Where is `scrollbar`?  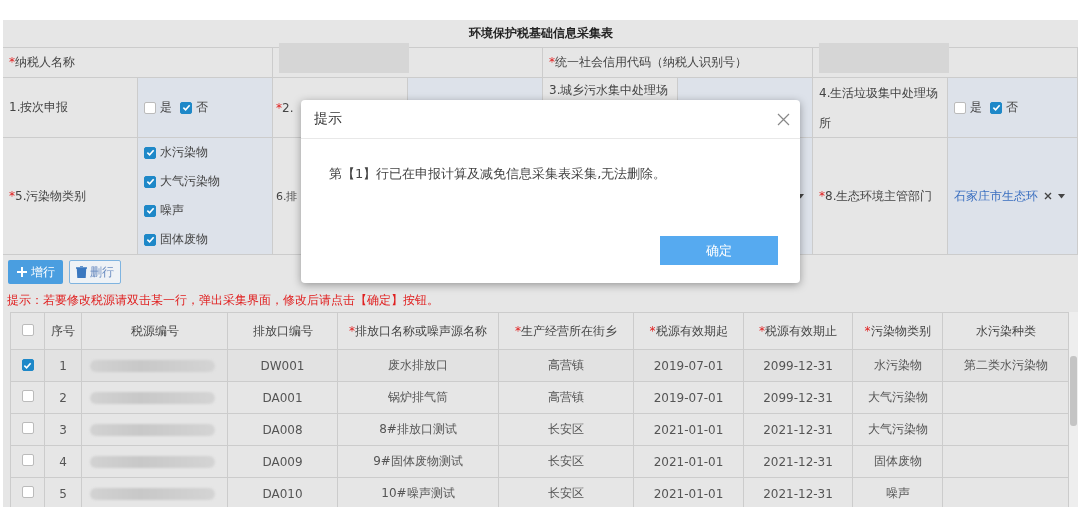 scrollbar is located at coordinates (1073, 409).